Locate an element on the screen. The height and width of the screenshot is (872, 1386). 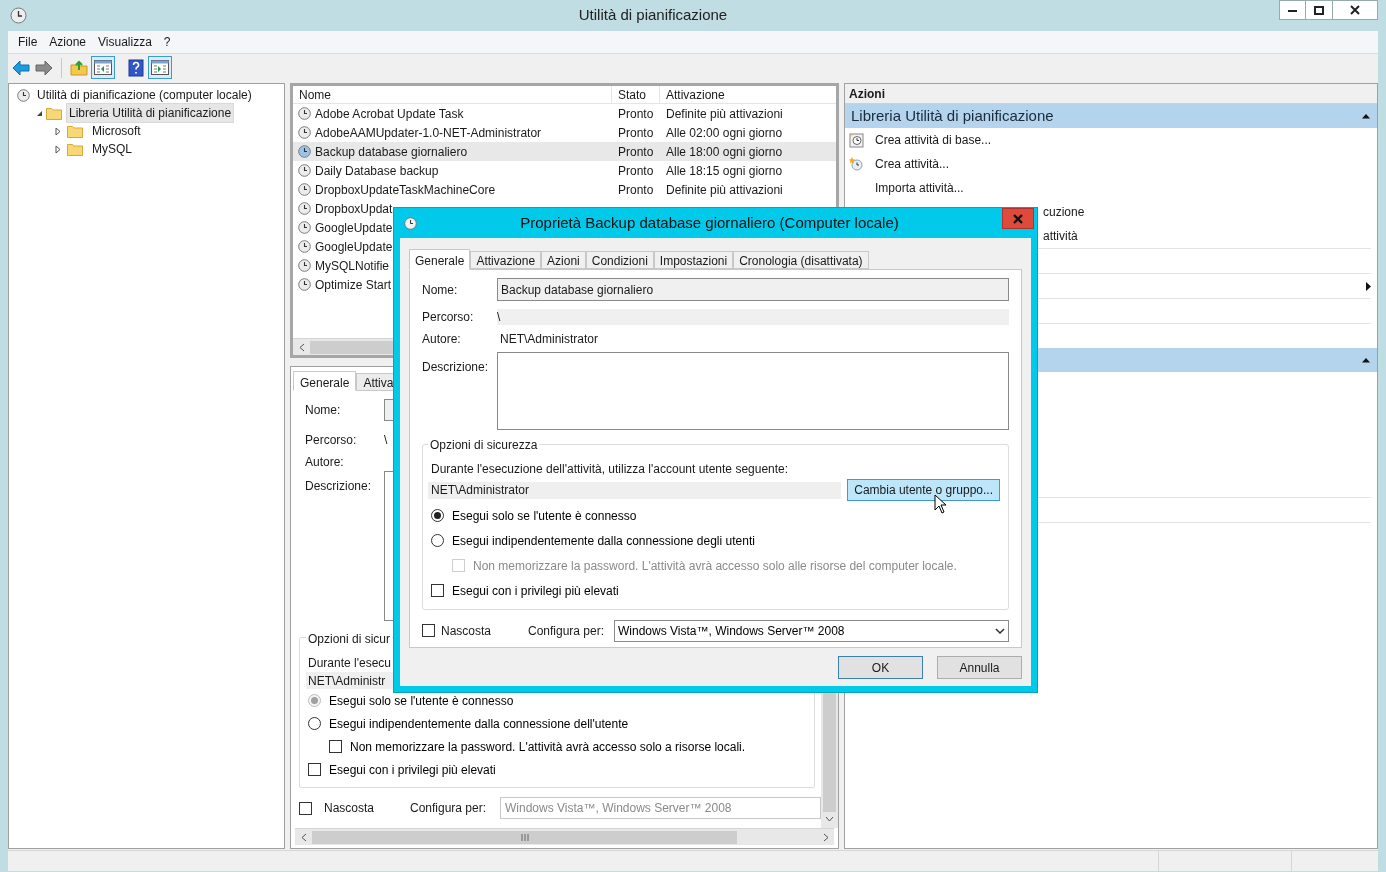
table-cell-text: Adobe Acrobat Update Task is located at coordinates (389, 114).